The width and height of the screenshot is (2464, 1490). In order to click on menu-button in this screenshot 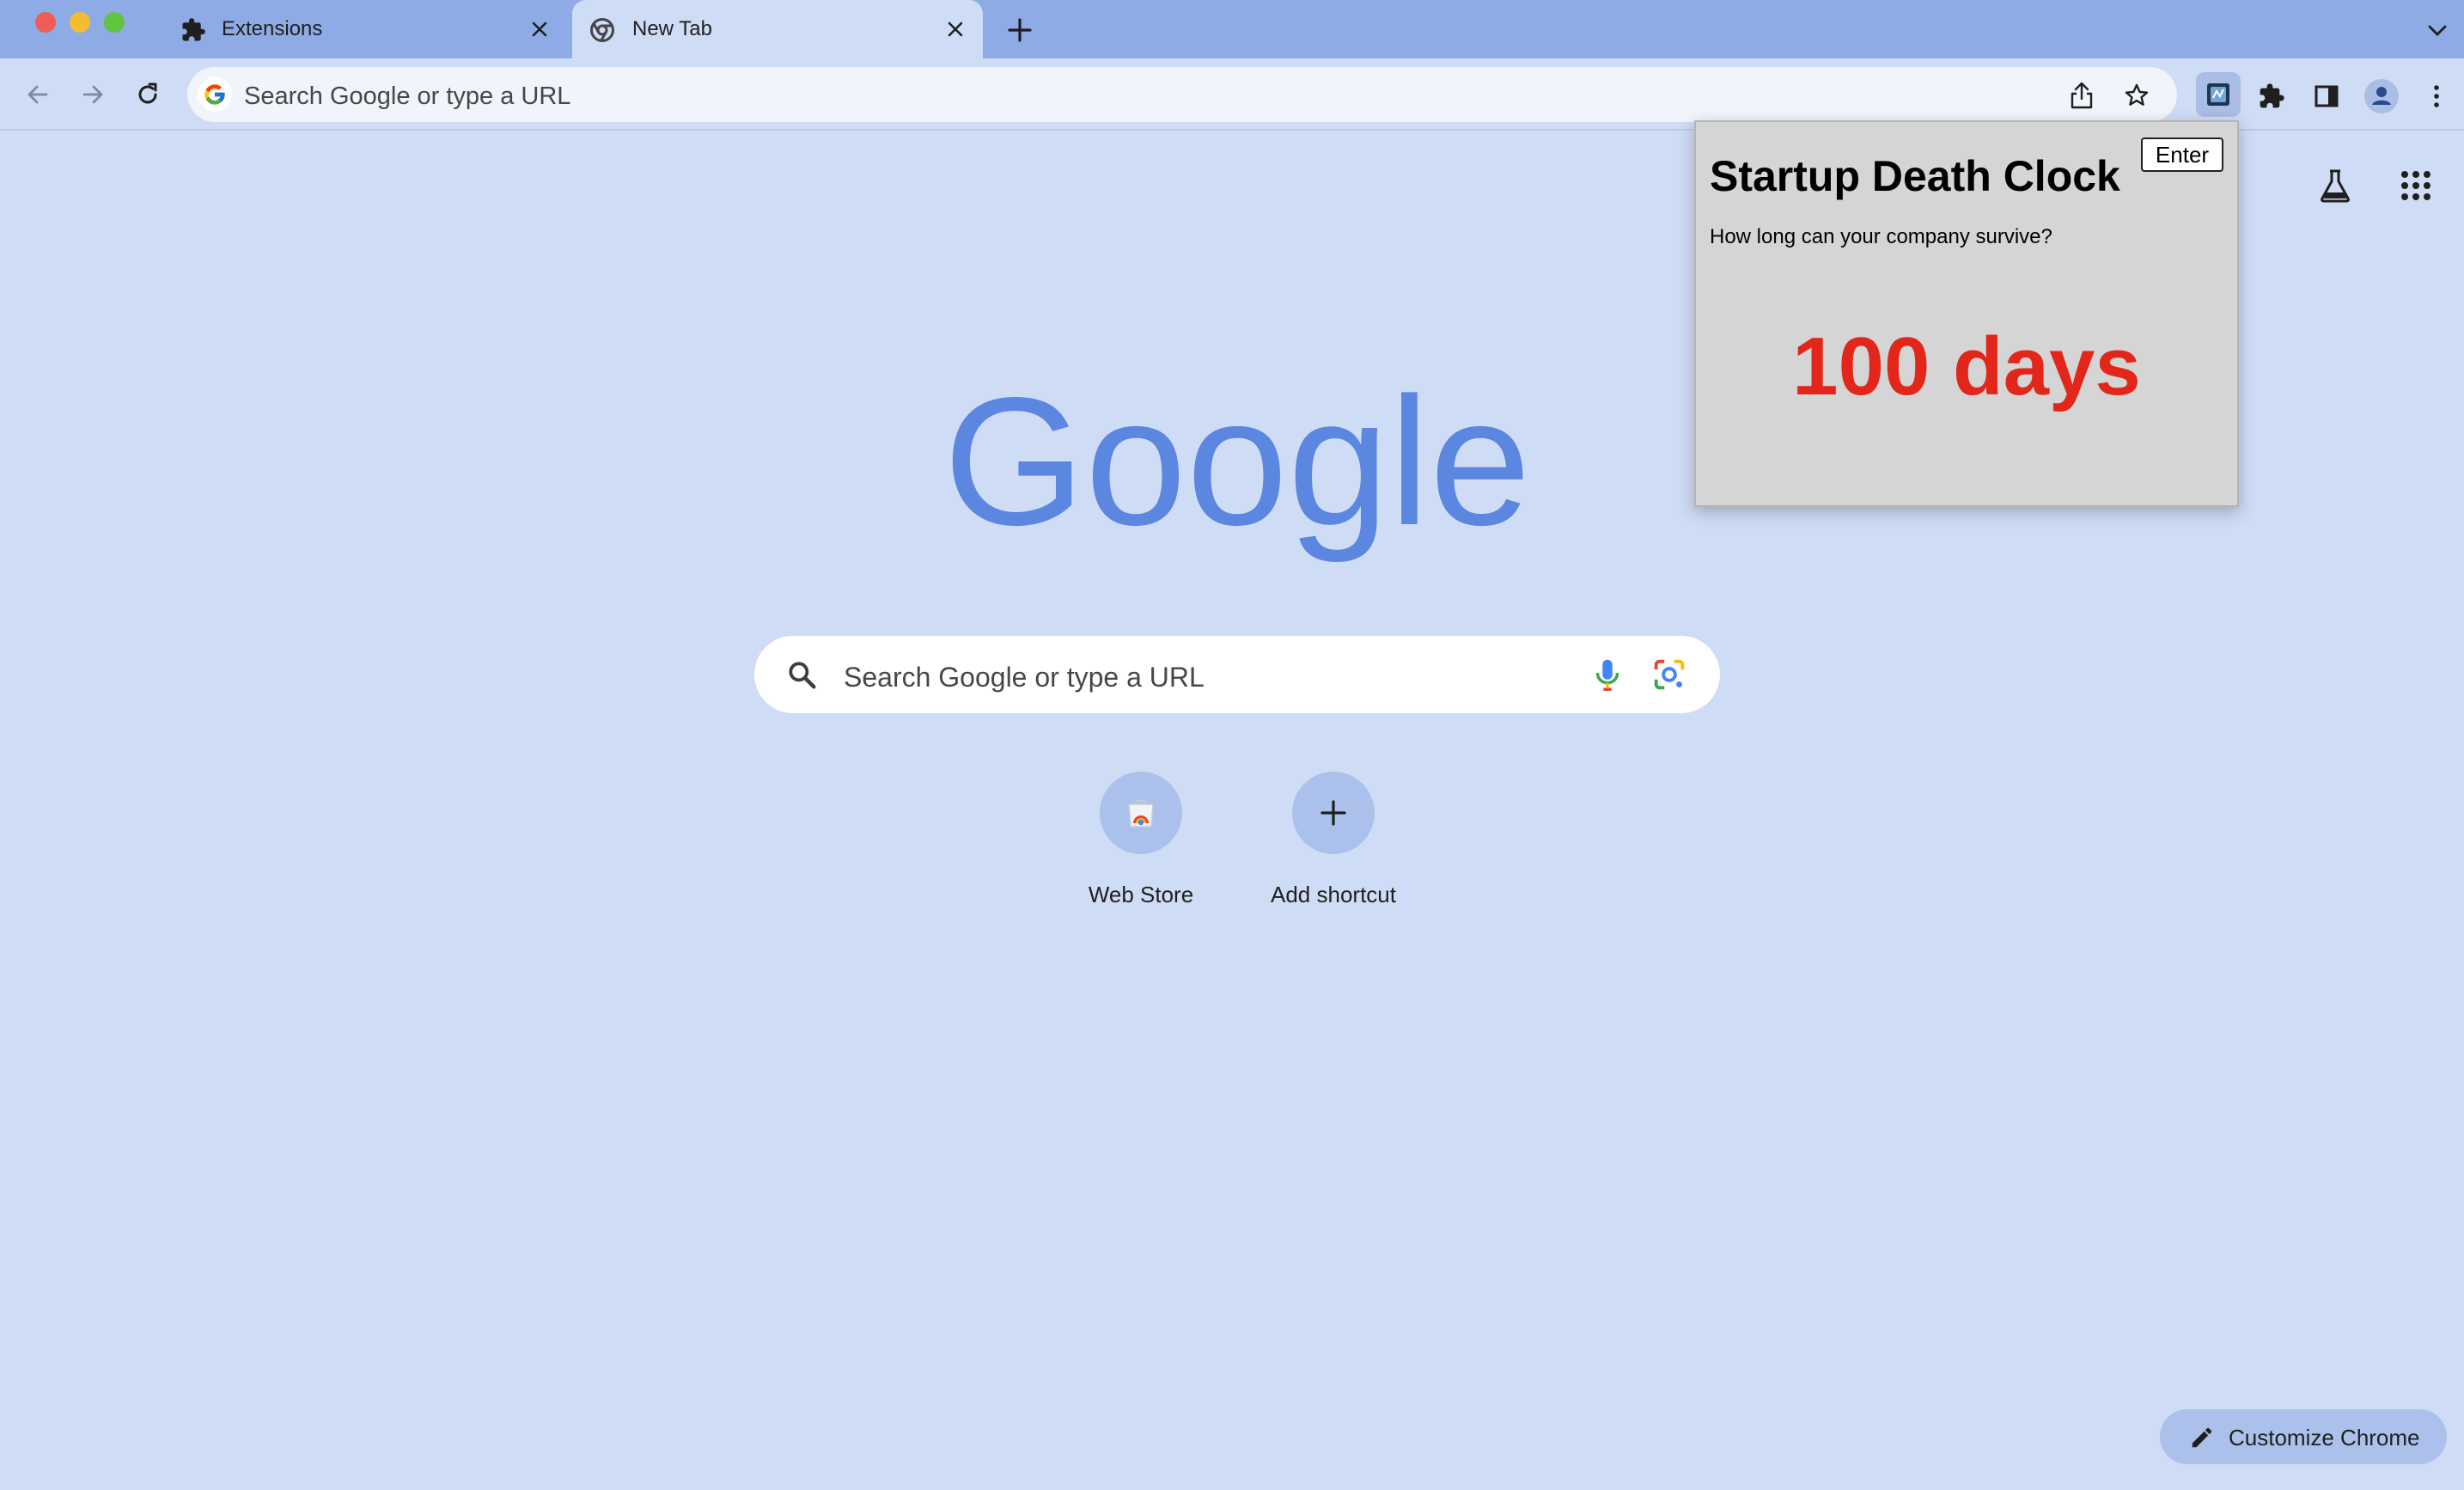, I will do `click(2436, 96)`.